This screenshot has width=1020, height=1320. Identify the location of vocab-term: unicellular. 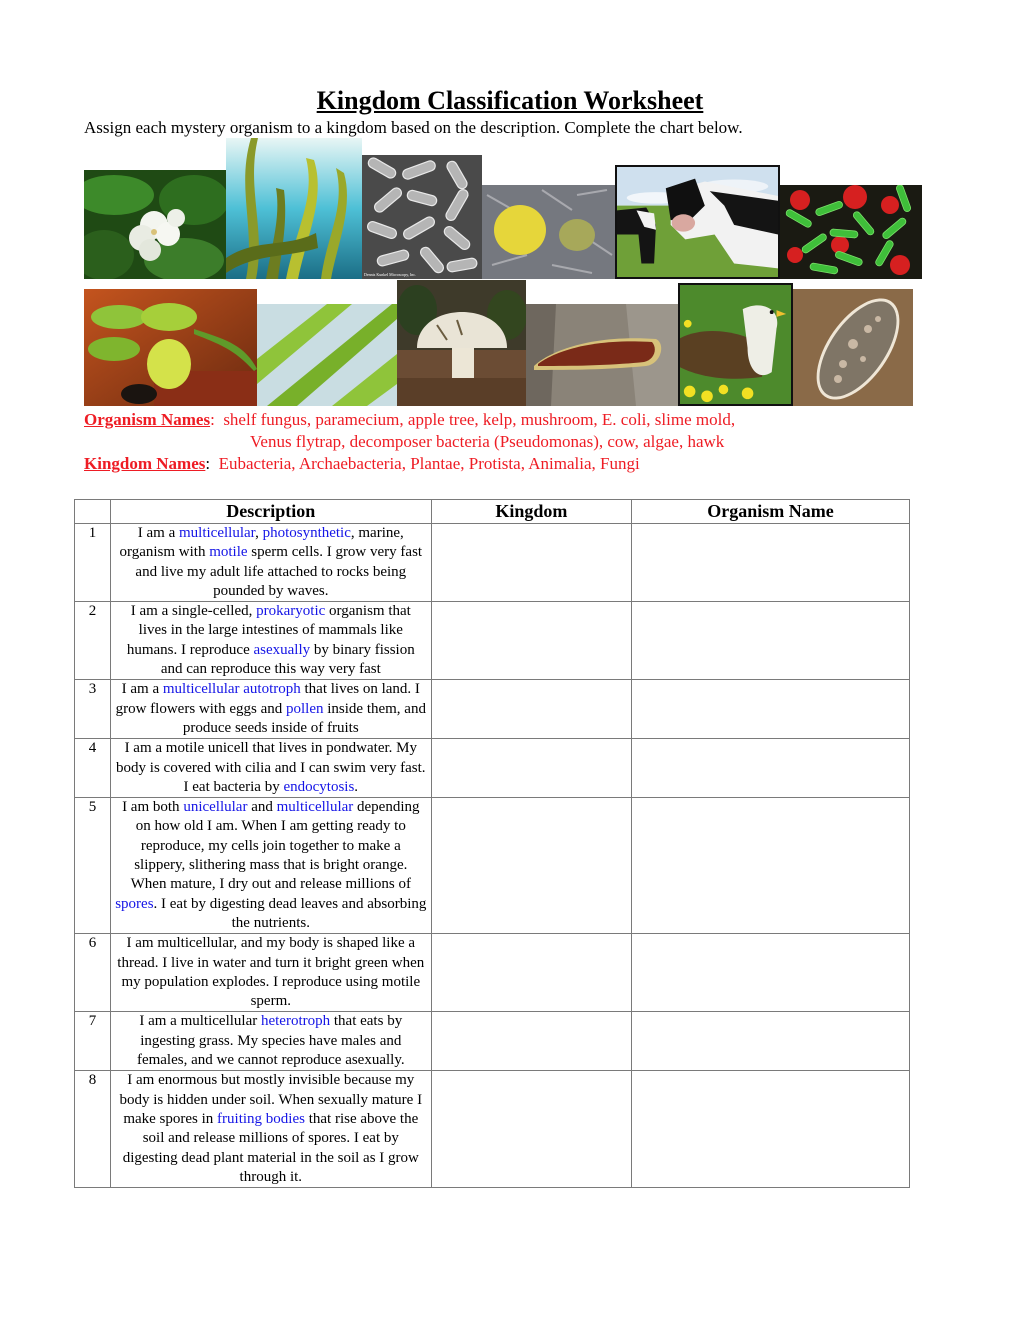
(215, 807).